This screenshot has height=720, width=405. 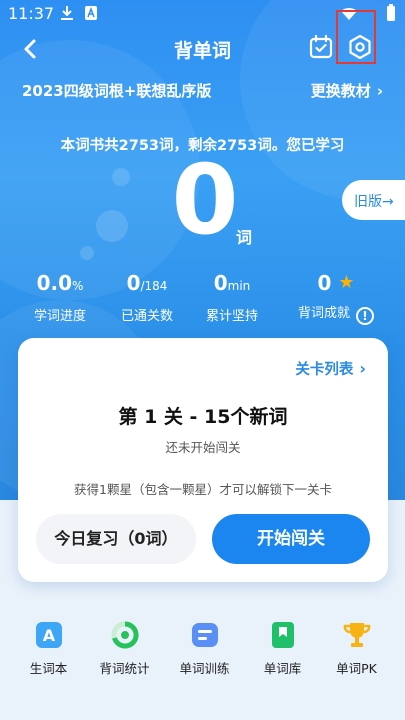 I want to click on nav-item-training: 单词训练, so click(x=204, y=643).